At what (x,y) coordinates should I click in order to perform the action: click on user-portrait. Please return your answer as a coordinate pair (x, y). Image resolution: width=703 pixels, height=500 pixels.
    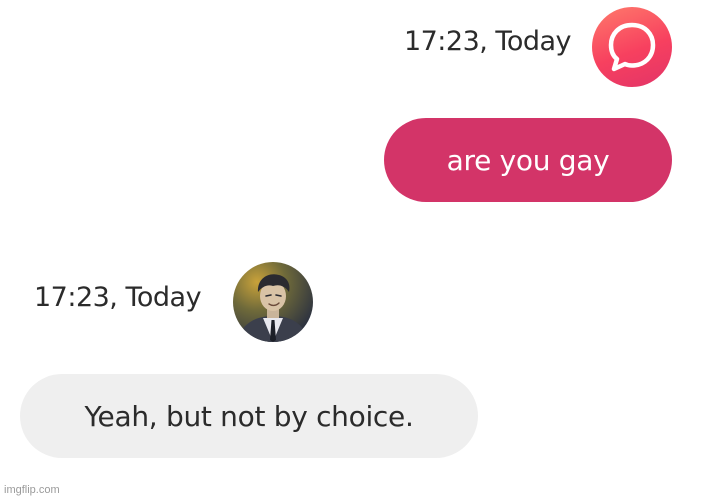
    Looking at the image, I should click on (273, 302).